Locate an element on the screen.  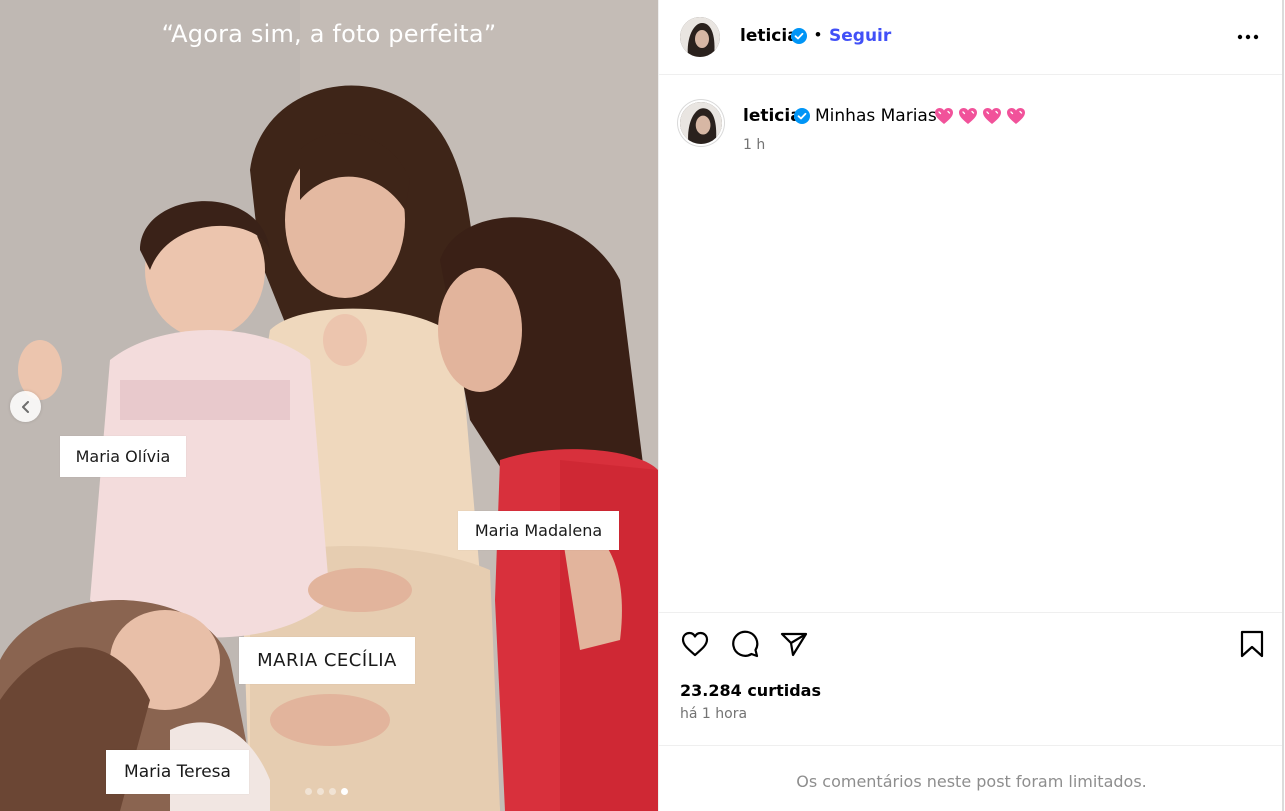
heart-icon is located at coordinates (695, 644).